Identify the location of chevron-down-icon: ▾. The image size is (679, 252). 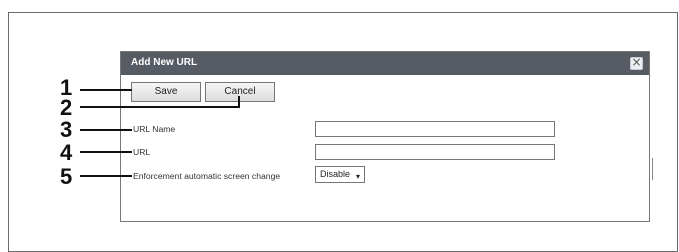
(357, 176).